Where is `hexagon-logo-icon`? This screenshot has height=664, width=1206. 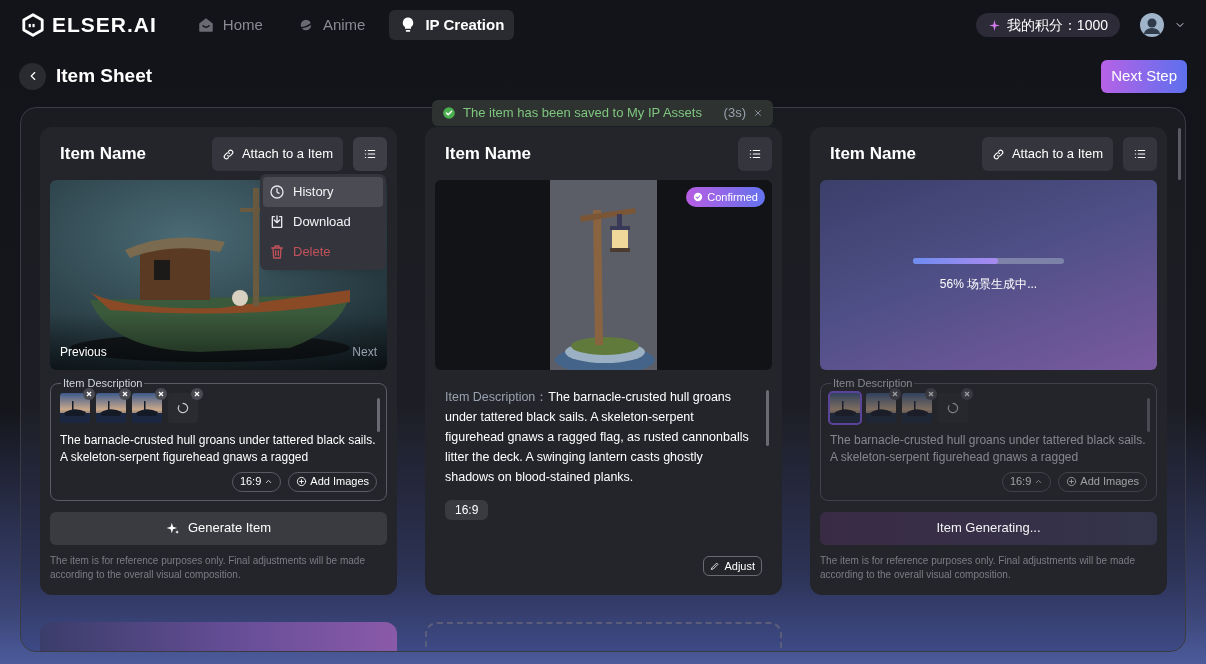
hexagon-logo-icon is located at coordinates (33, 25).